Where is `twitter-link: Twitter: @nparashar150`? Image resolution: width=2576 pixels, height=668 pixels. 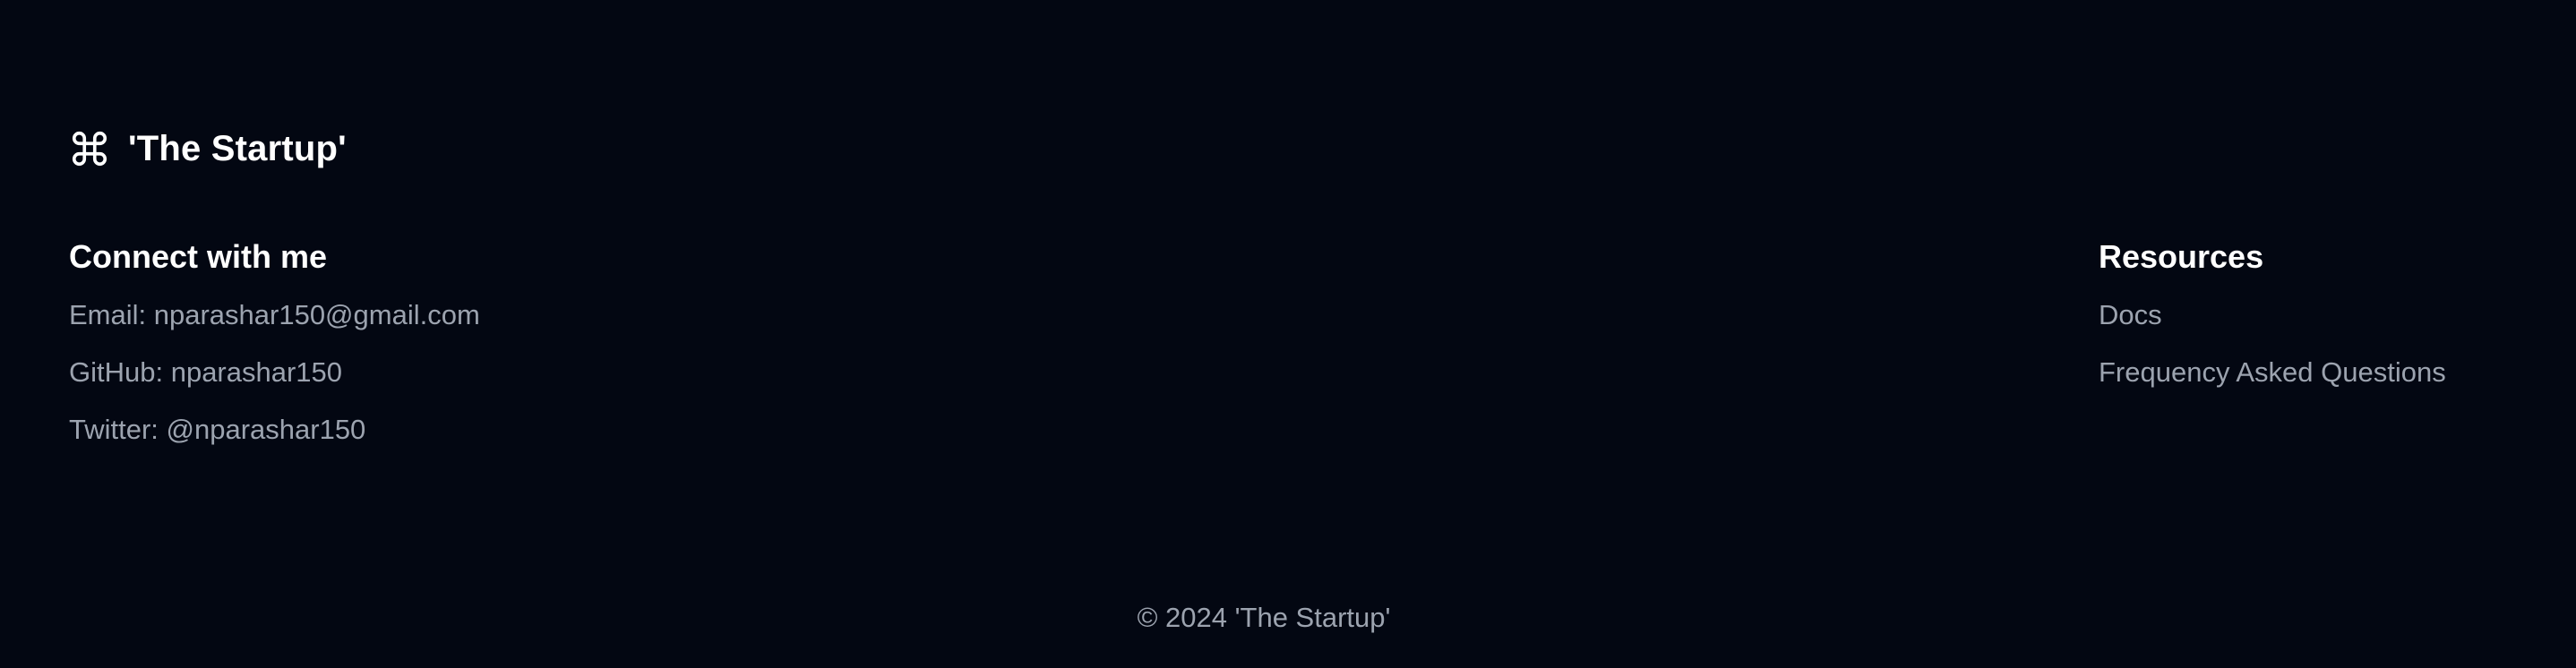 twitter-link: Twitter: @nparashar150 is located at coordinates (217, 430).